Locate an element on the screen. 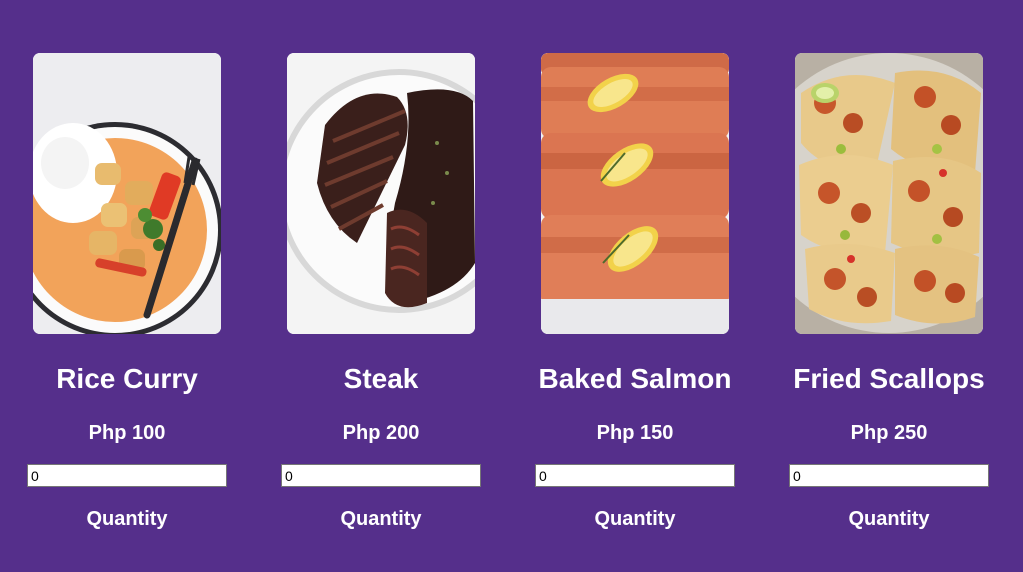 The image size is (1023, 572). rice-curry-photo is located at coordinates (127, 193).